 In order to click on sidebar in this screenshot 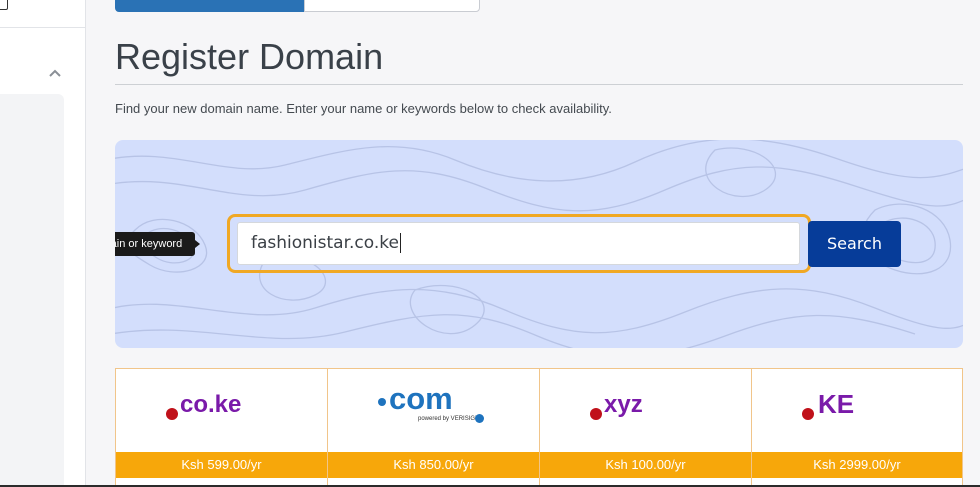, I will do `click(43, 243)`.